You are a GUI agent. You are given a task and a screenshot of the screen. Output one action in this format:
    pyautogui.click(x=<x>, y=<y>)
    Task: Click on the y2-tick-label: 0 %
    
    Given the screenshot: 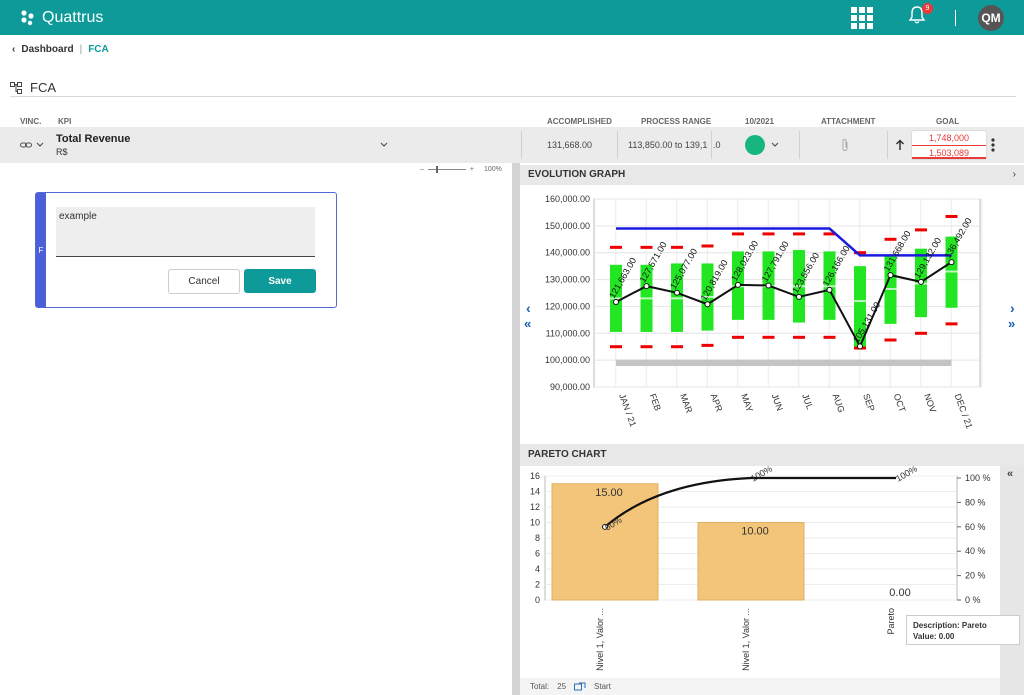 What is the action you would take?
    pyautogui.click(x=973, y=600)
    